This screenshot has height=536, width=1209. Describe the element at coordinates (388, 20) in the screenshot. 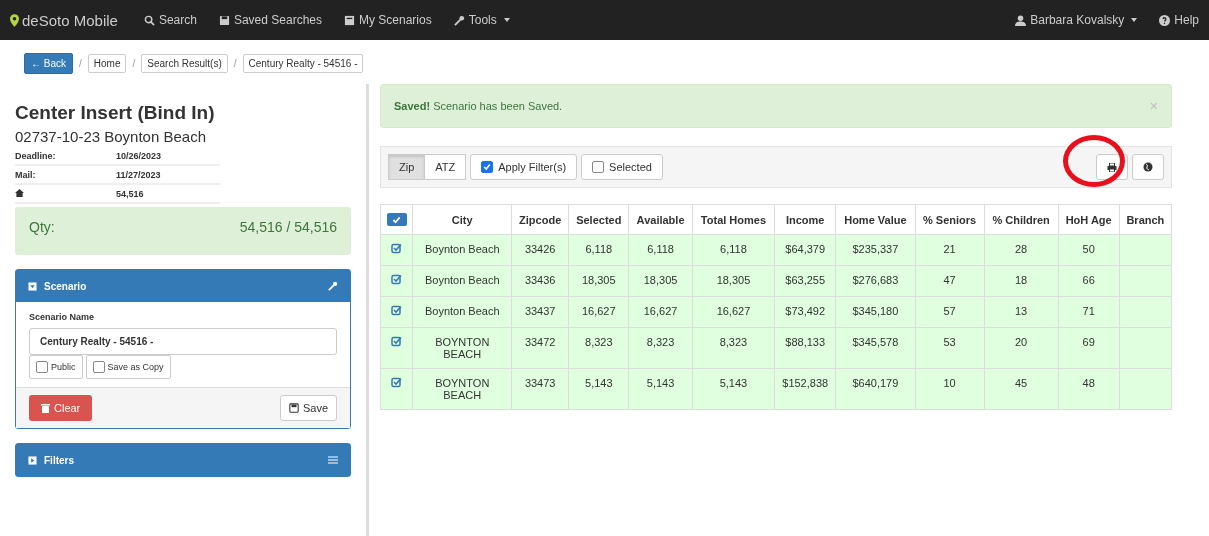

I see `nav-item: My Scenarios` at that location.